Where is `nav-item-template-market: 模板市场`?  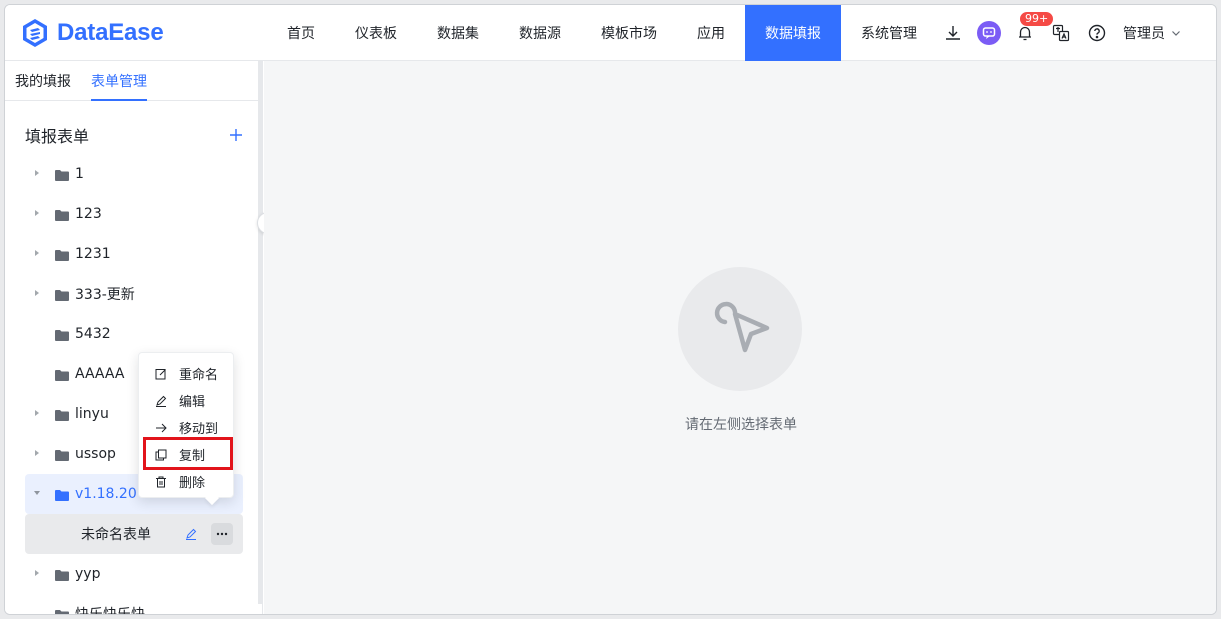 nav-item-template-market: 模板市场 is located at coordinates (629, 33).